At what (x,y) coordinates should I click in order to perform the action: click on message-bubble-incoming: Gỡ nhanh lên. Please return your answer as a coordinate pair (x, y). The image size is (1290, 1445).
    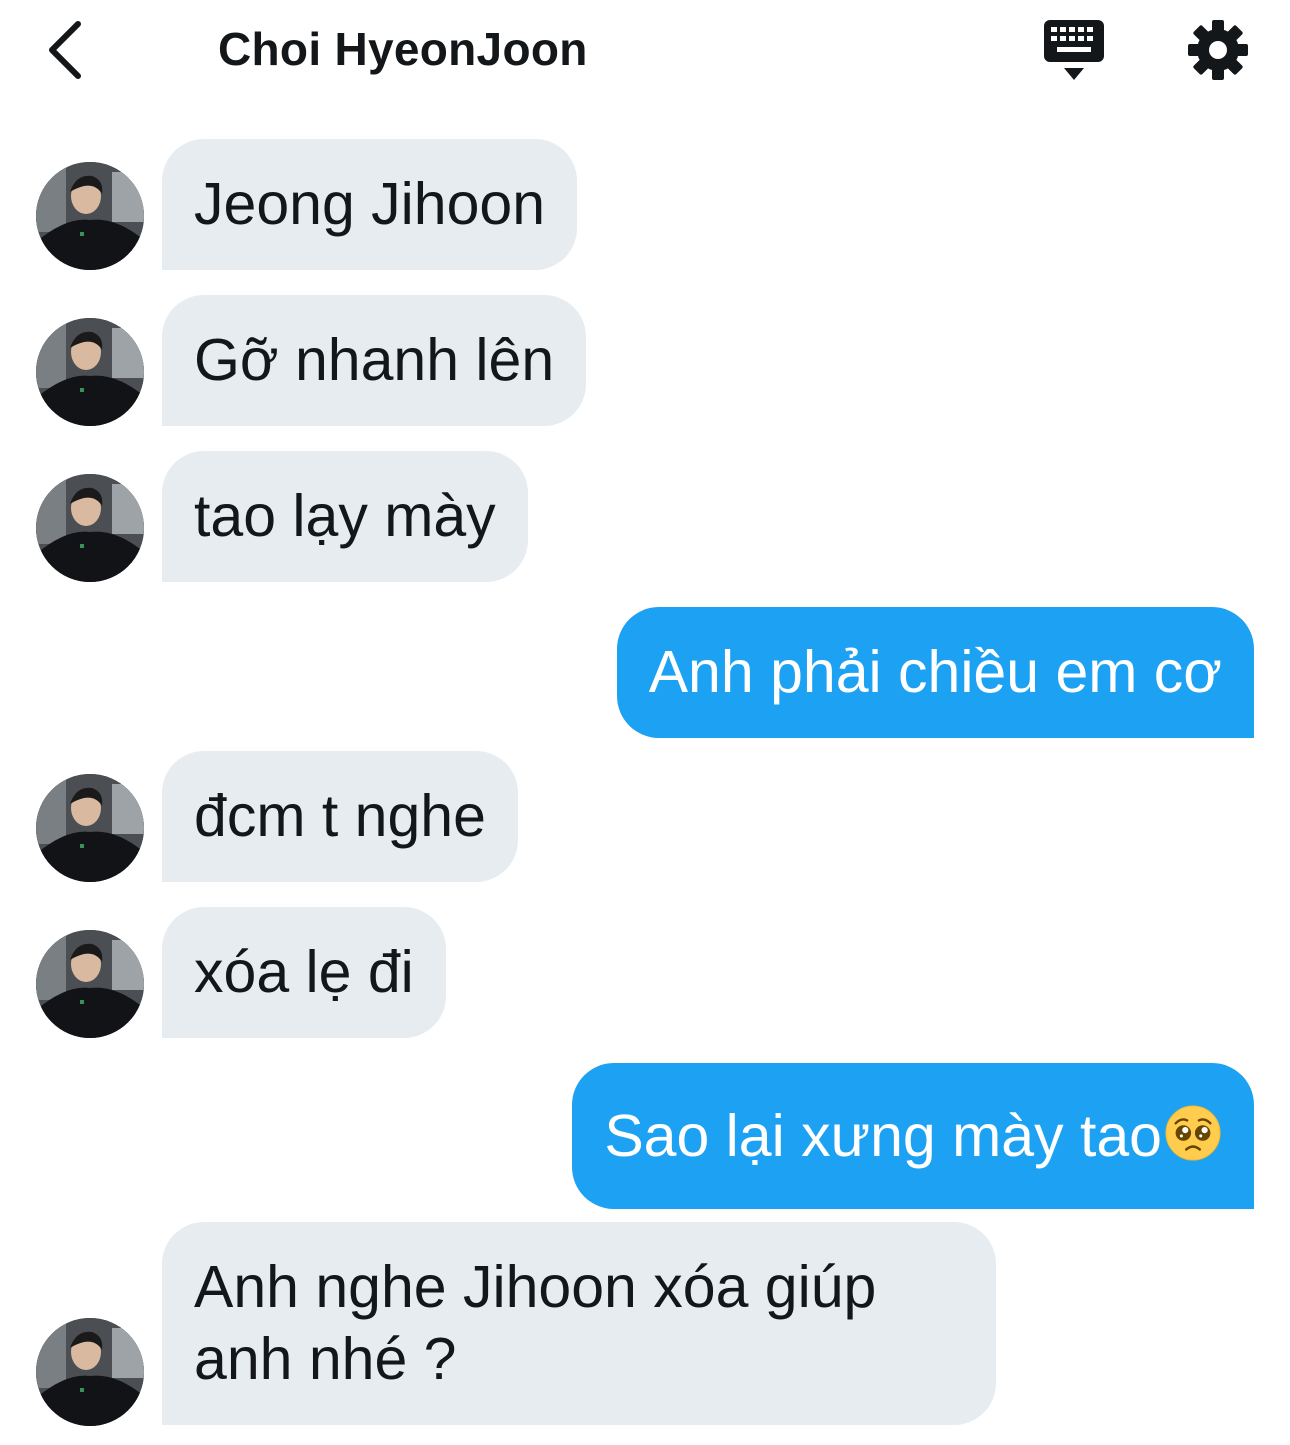
    Looking at the image, I should click on (374, 360).